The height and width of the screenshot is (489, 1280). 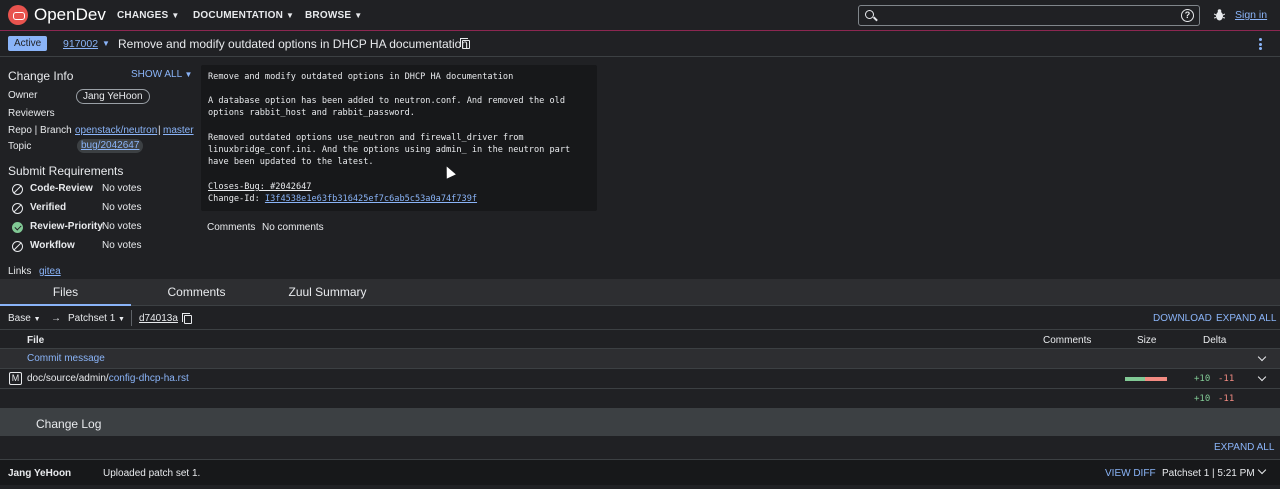 What do you see at coordinates (149, 378) in the screenshot?
I see `file-name-link: config-dhcp-ha.rst` at bounding box center [149, 378].